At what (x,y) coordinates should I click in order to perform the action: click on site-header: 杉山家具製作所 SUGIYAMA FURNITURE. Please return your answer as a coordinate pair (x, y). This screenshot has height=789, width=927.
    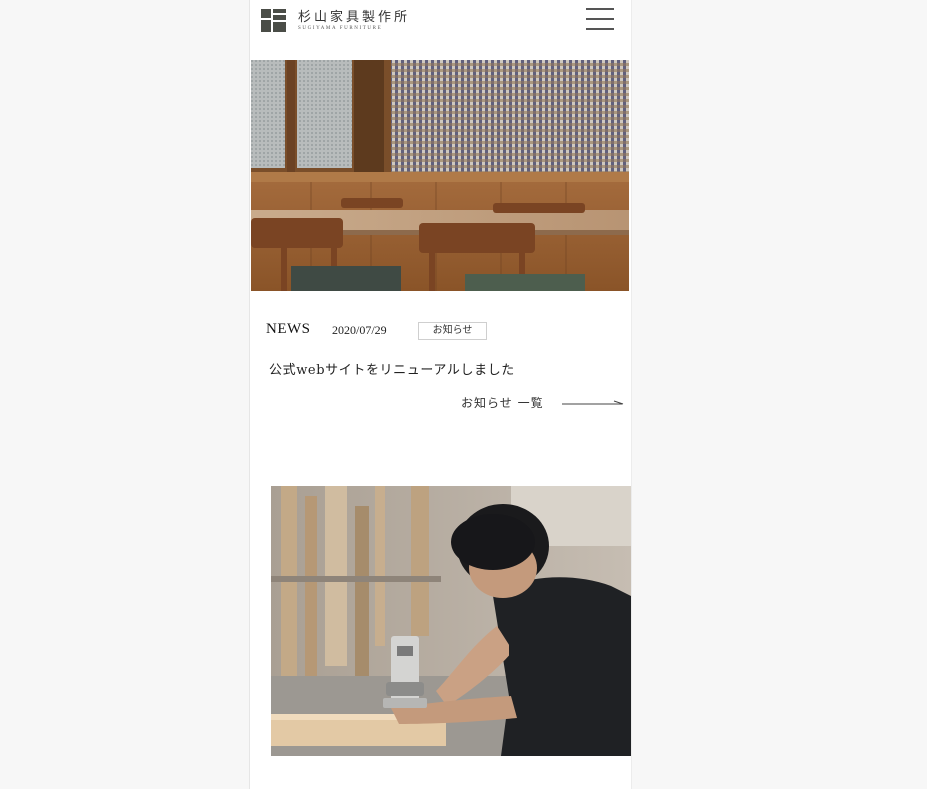
    Looking at the image, I should click on (440, 30).